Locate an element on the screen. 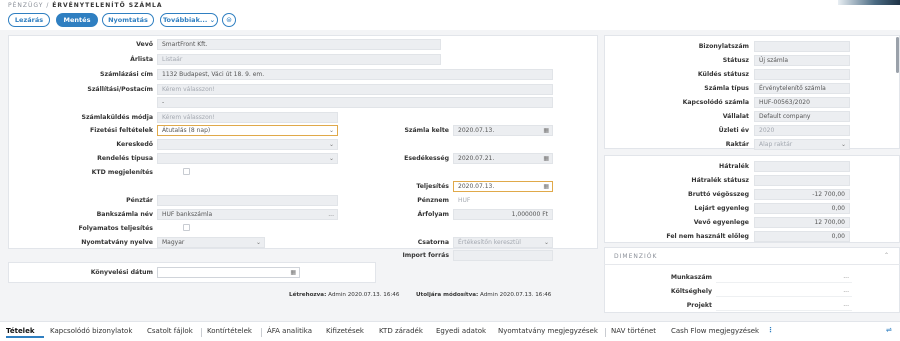 Image resolution: width=900 pixels, height=341 pixels. created-meta: Létrehozva: Admin 2020.07.13. 16:46 is located at coordinates (344, 295).